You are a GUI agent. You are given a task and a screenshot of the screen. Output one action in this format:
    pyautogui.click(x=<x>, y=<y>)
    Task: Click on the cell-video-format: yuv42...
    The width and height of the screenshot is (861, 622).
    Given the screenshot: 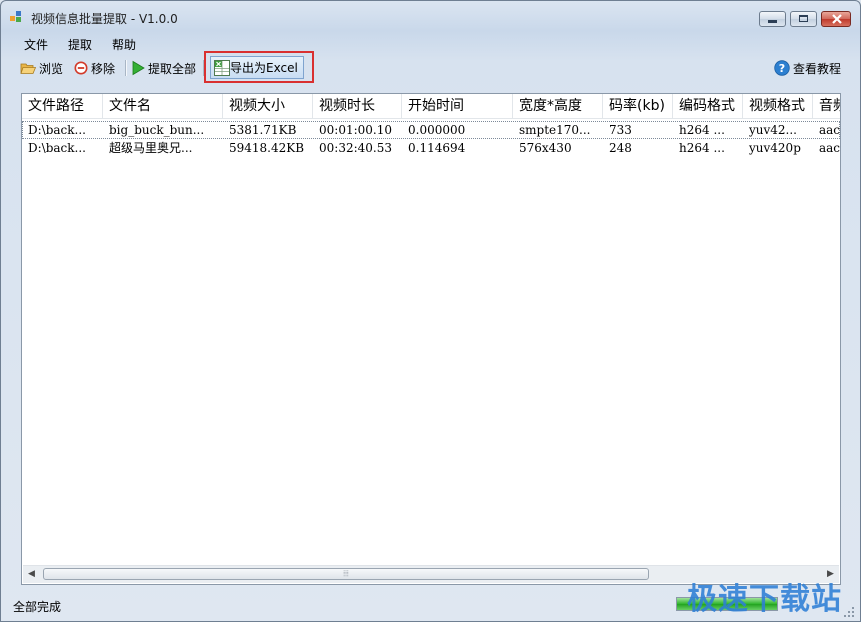 What is the action you would take?
    pyautogui.click(x=773, y=130)
    